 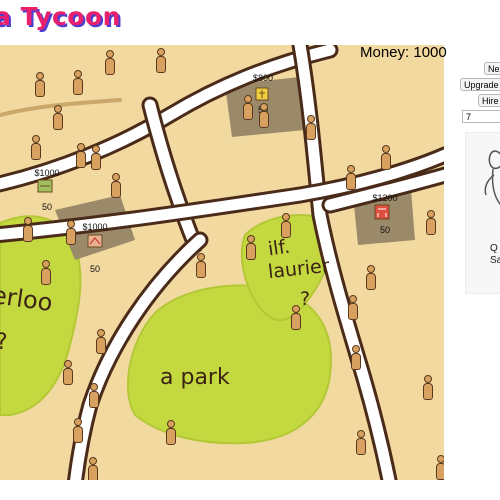 What do you see at coordinates (482, 213) in the screenshot?
I see `info-card: Q Sa` at bounding box center [482, 213].